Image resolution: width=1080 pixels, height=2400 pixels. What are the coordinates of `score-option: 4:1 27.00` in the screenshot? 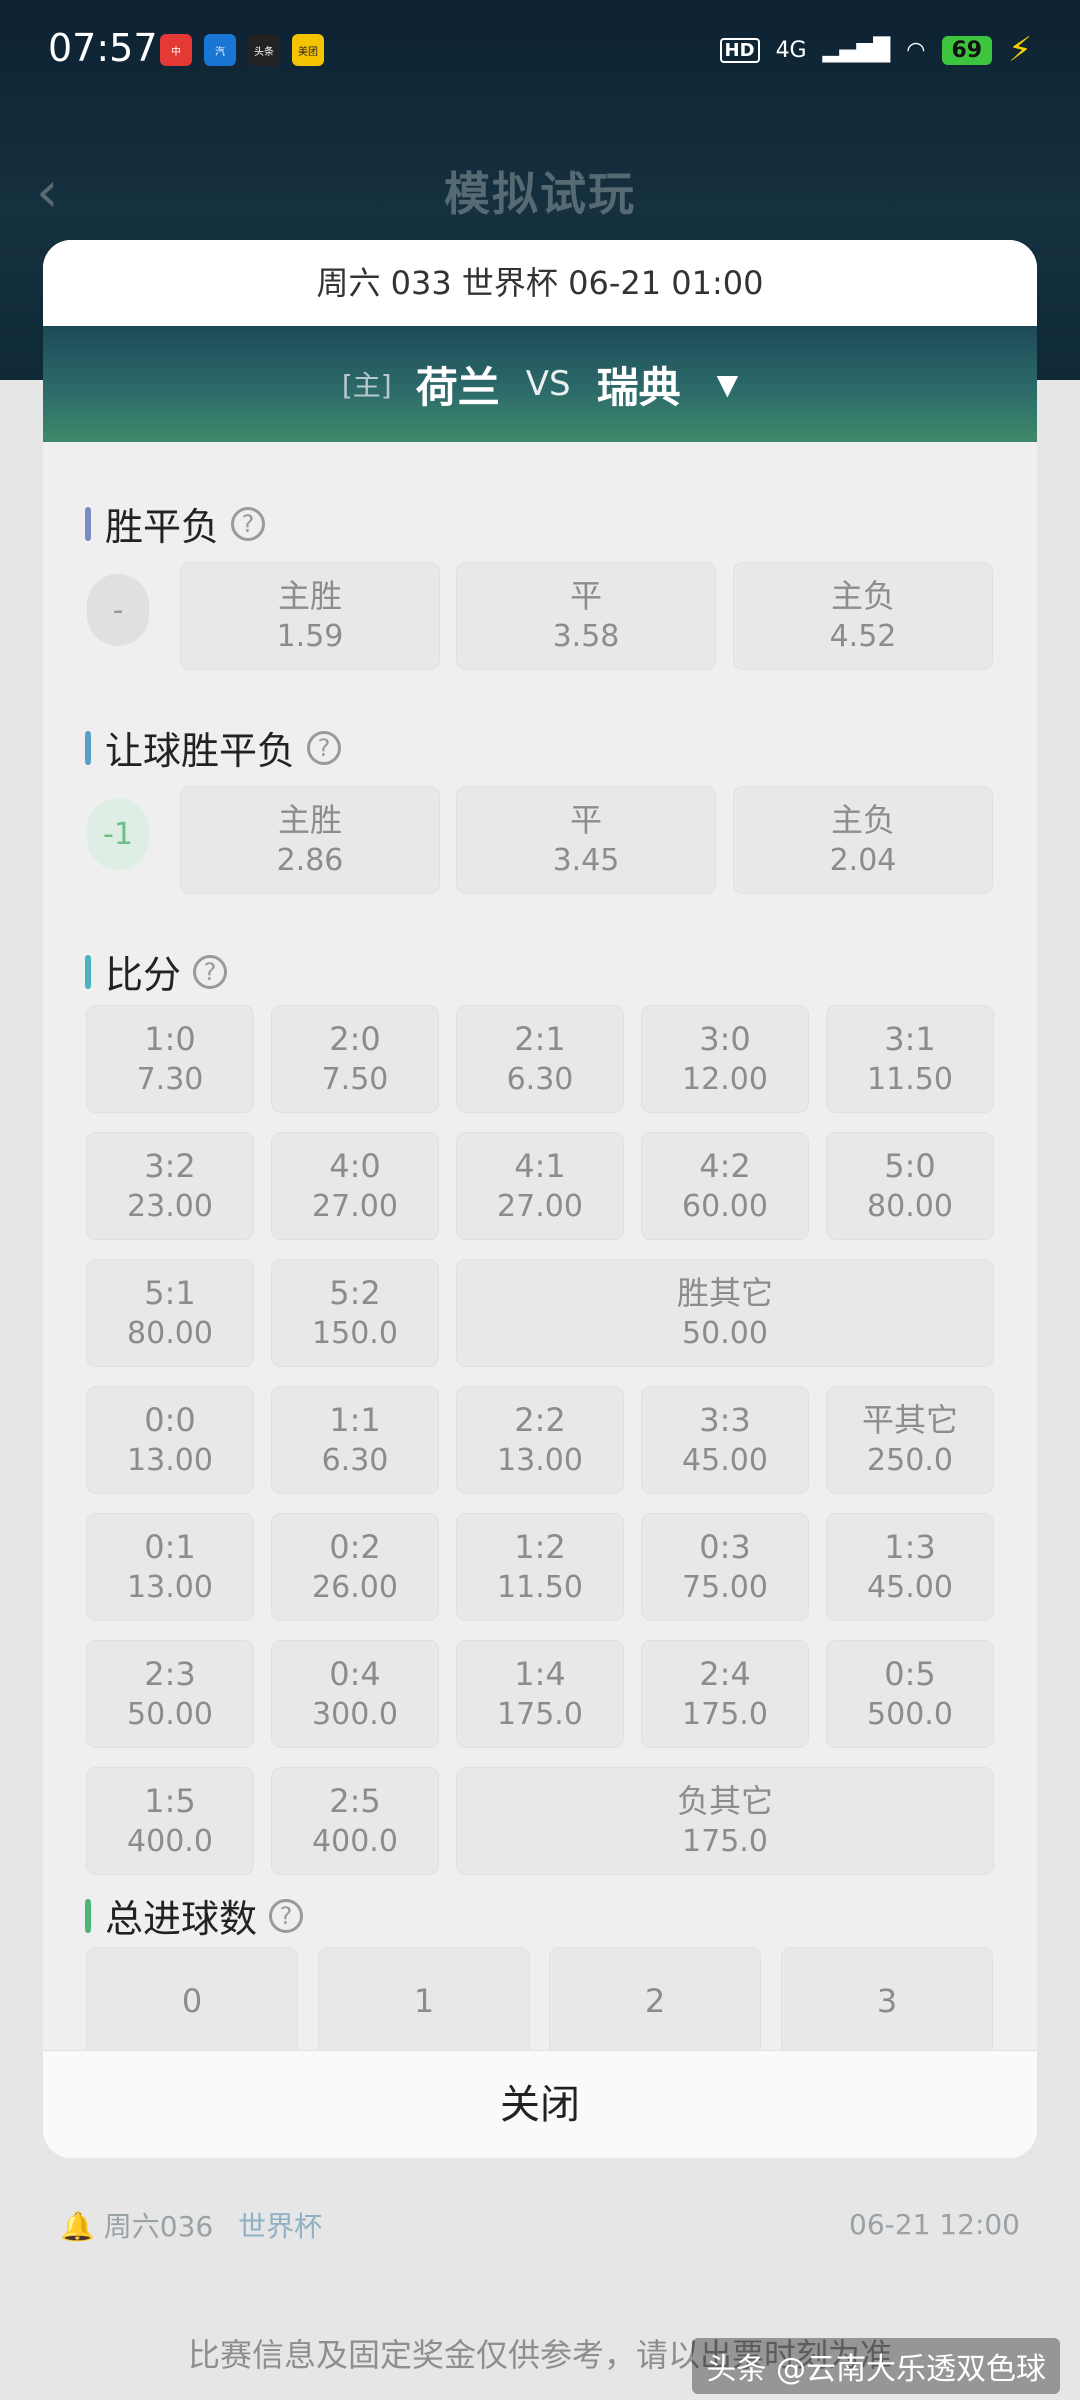 It's located at (540, 1186).